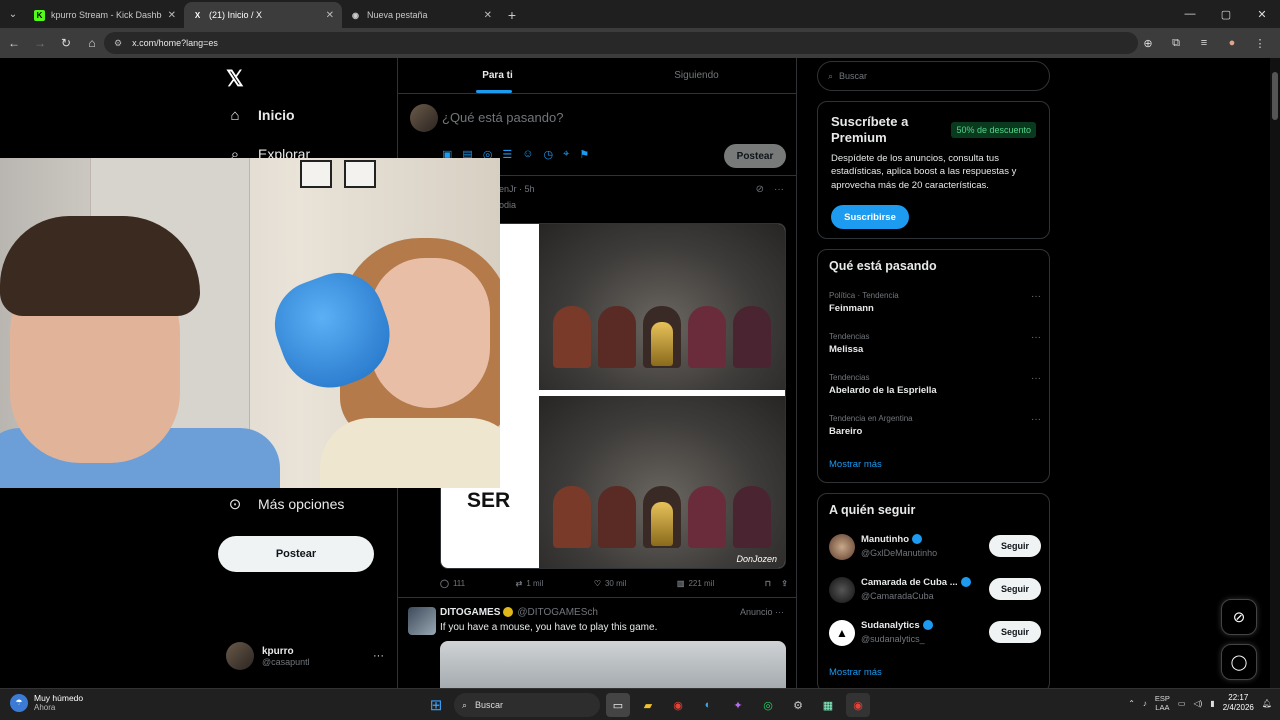 This screenshot has width=1280, height=720. What do you see at coordinates (1239, 662) in the screenshot?
I see `messages-button: ◯` at bounding box center [1239, 662].